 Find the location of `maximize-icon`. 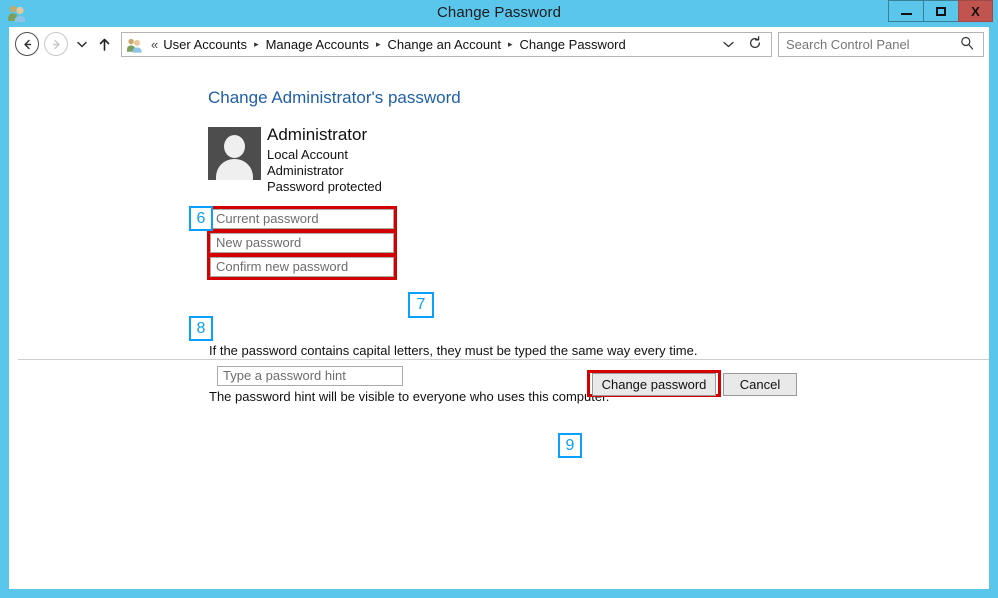

maximize-icon is located at coordinates (941, 11).